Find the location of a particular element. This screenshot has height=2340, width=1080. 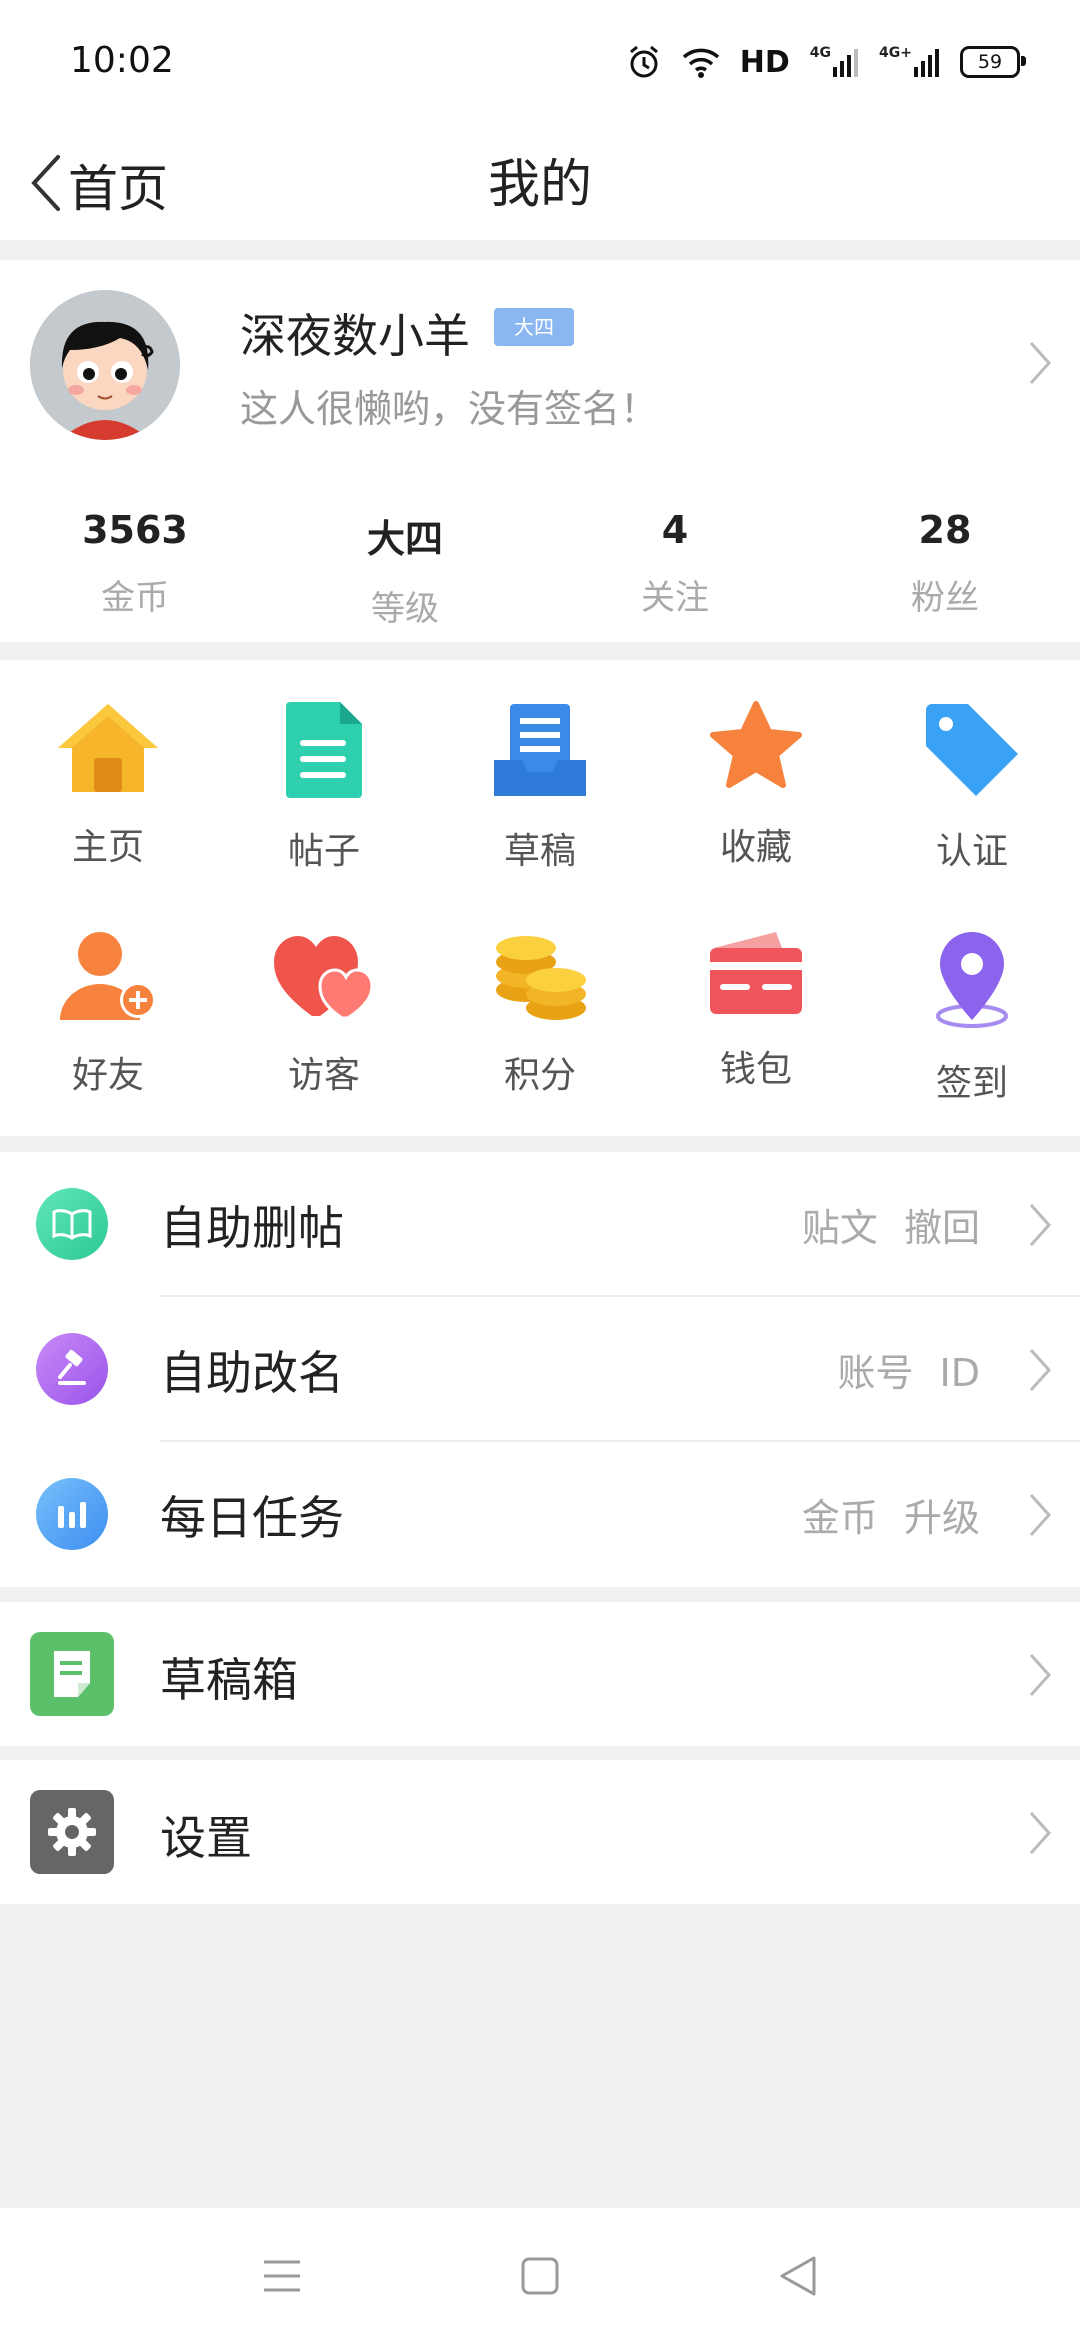

list-label: 每日任务 is located at coordinates (252, 1517).